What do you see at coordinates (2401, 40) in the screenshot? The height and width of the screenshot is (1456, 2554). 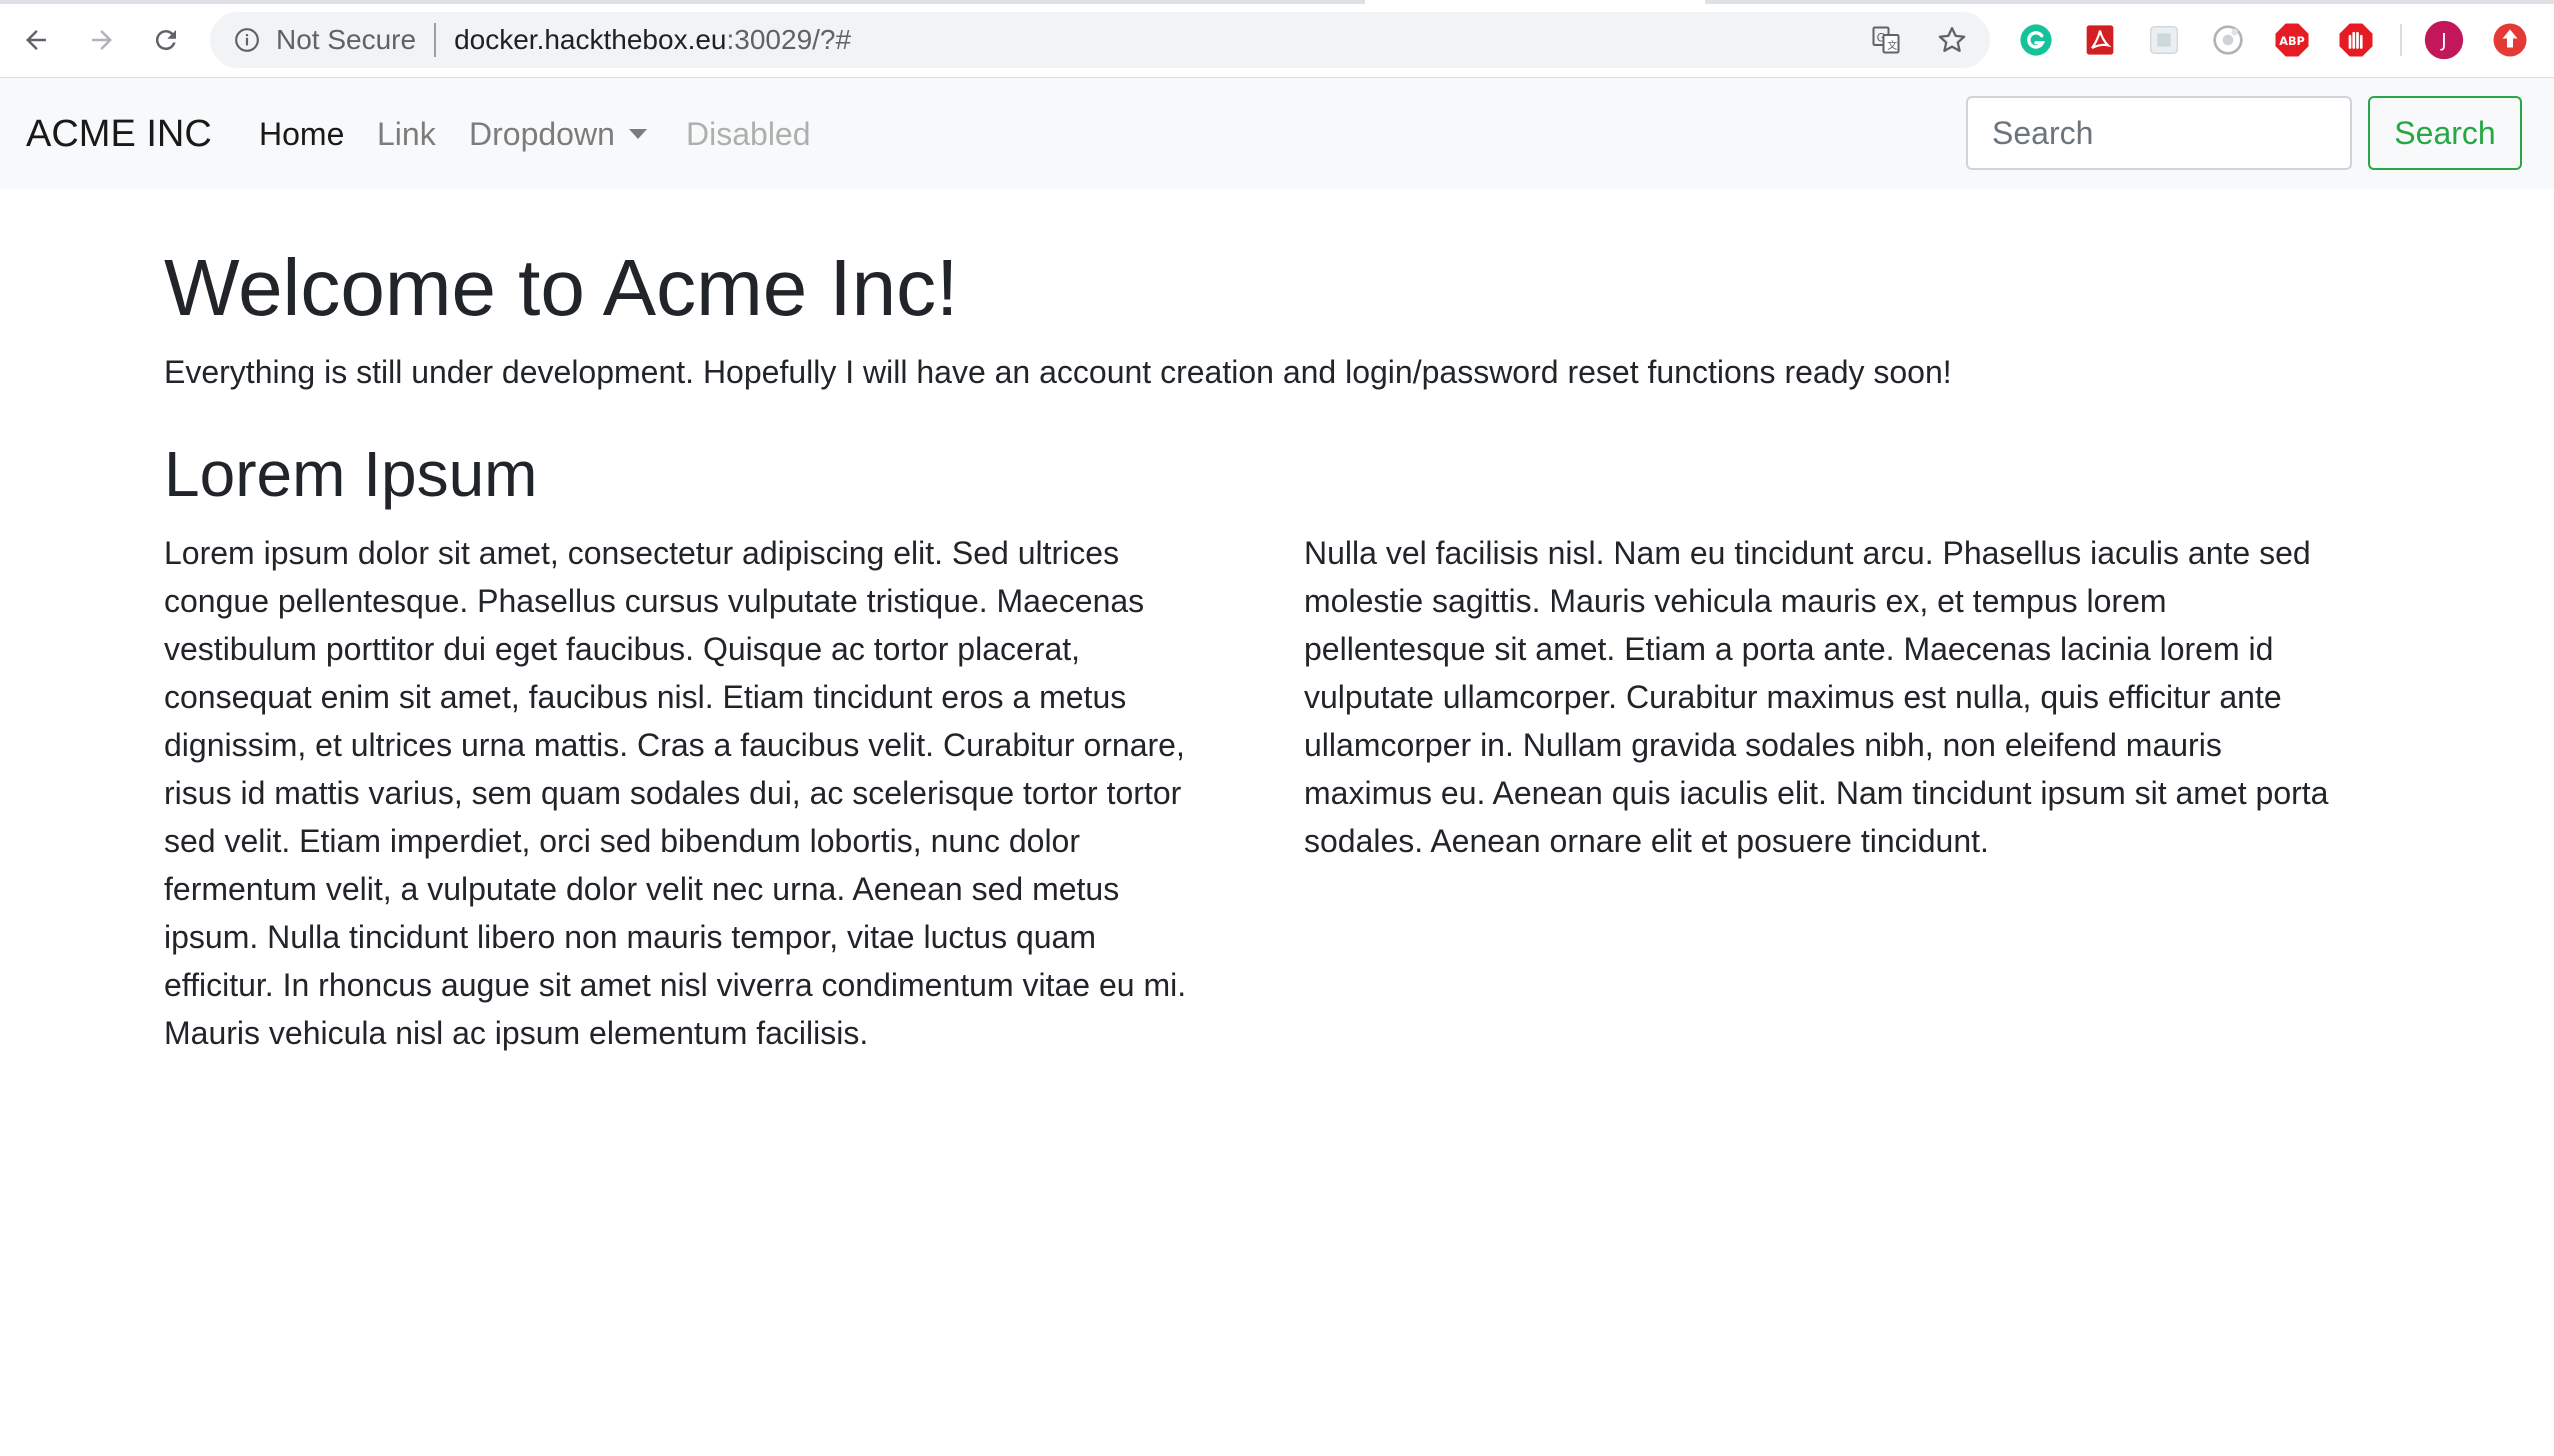 I see `toolbar-divider` at bounding box center [2401, 40].